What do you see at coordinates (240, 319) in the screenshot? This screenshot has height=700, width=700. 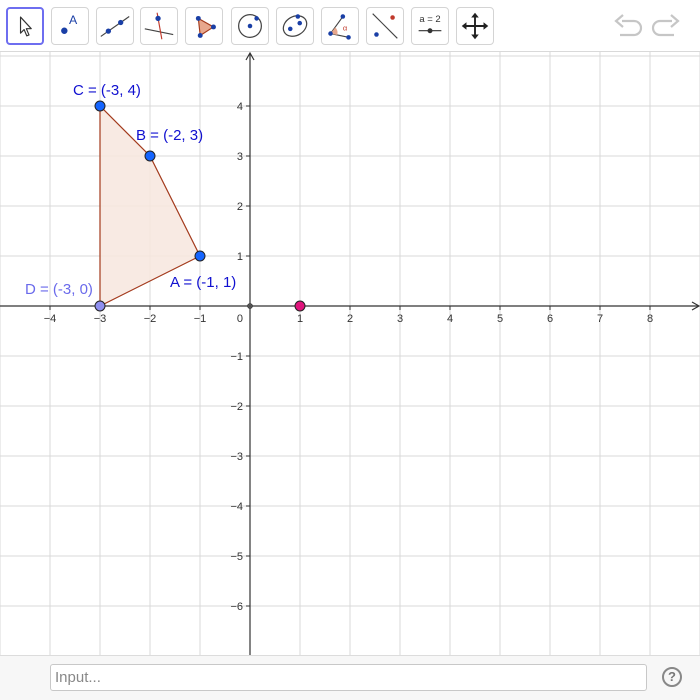 I see `origin-label: 0` at bounding box center [240, 319].